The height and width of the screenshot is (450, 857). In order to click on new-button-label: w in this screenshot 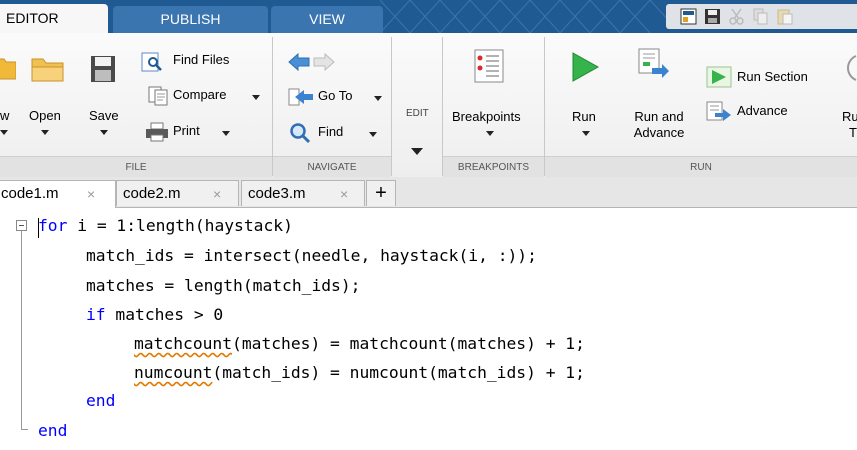, I will do `click(4, 115)`.